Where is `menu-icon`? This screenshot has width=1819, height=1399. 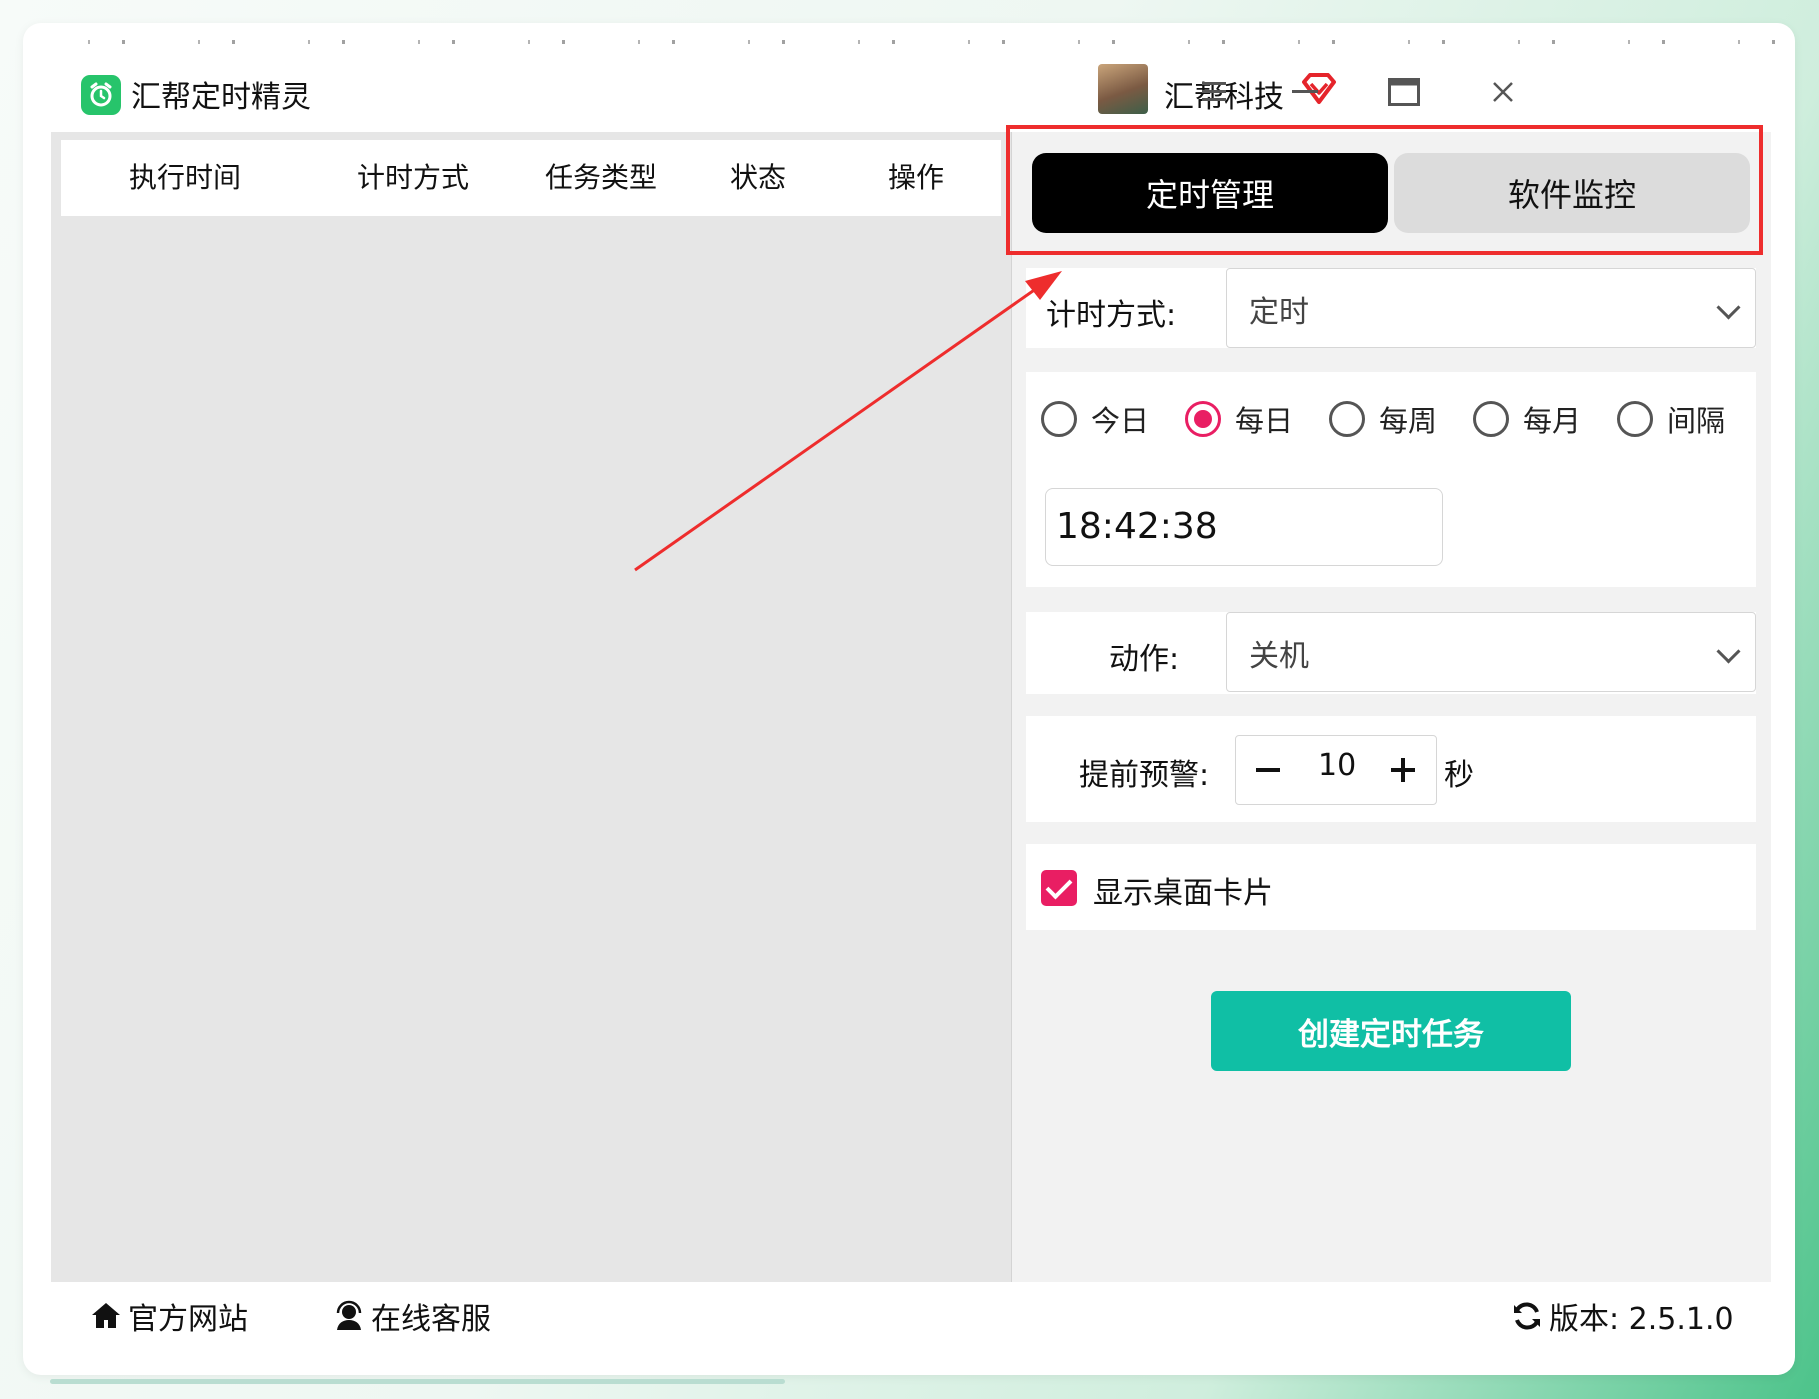 menu-icon is located at coordinates (1215, 92).